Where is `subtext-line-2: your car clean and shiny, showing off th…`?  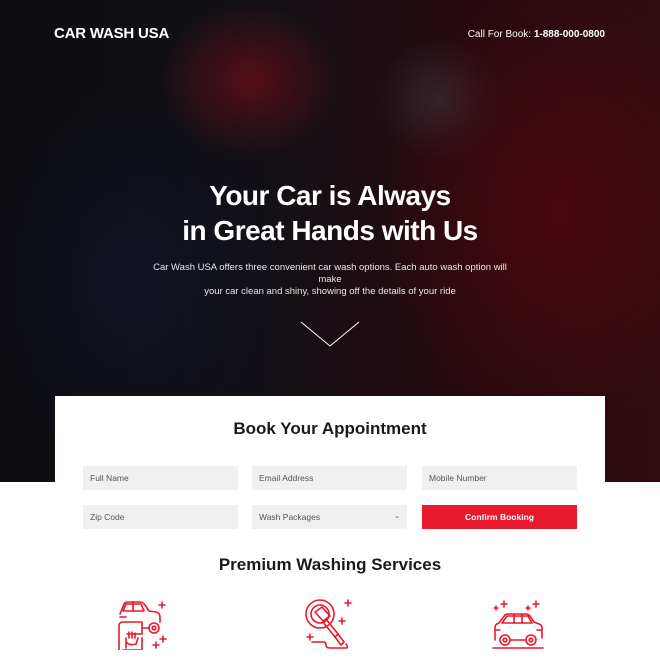
subtext-line-2: your car clean and shiny, showing off th… is located at coordinates (330, 291).